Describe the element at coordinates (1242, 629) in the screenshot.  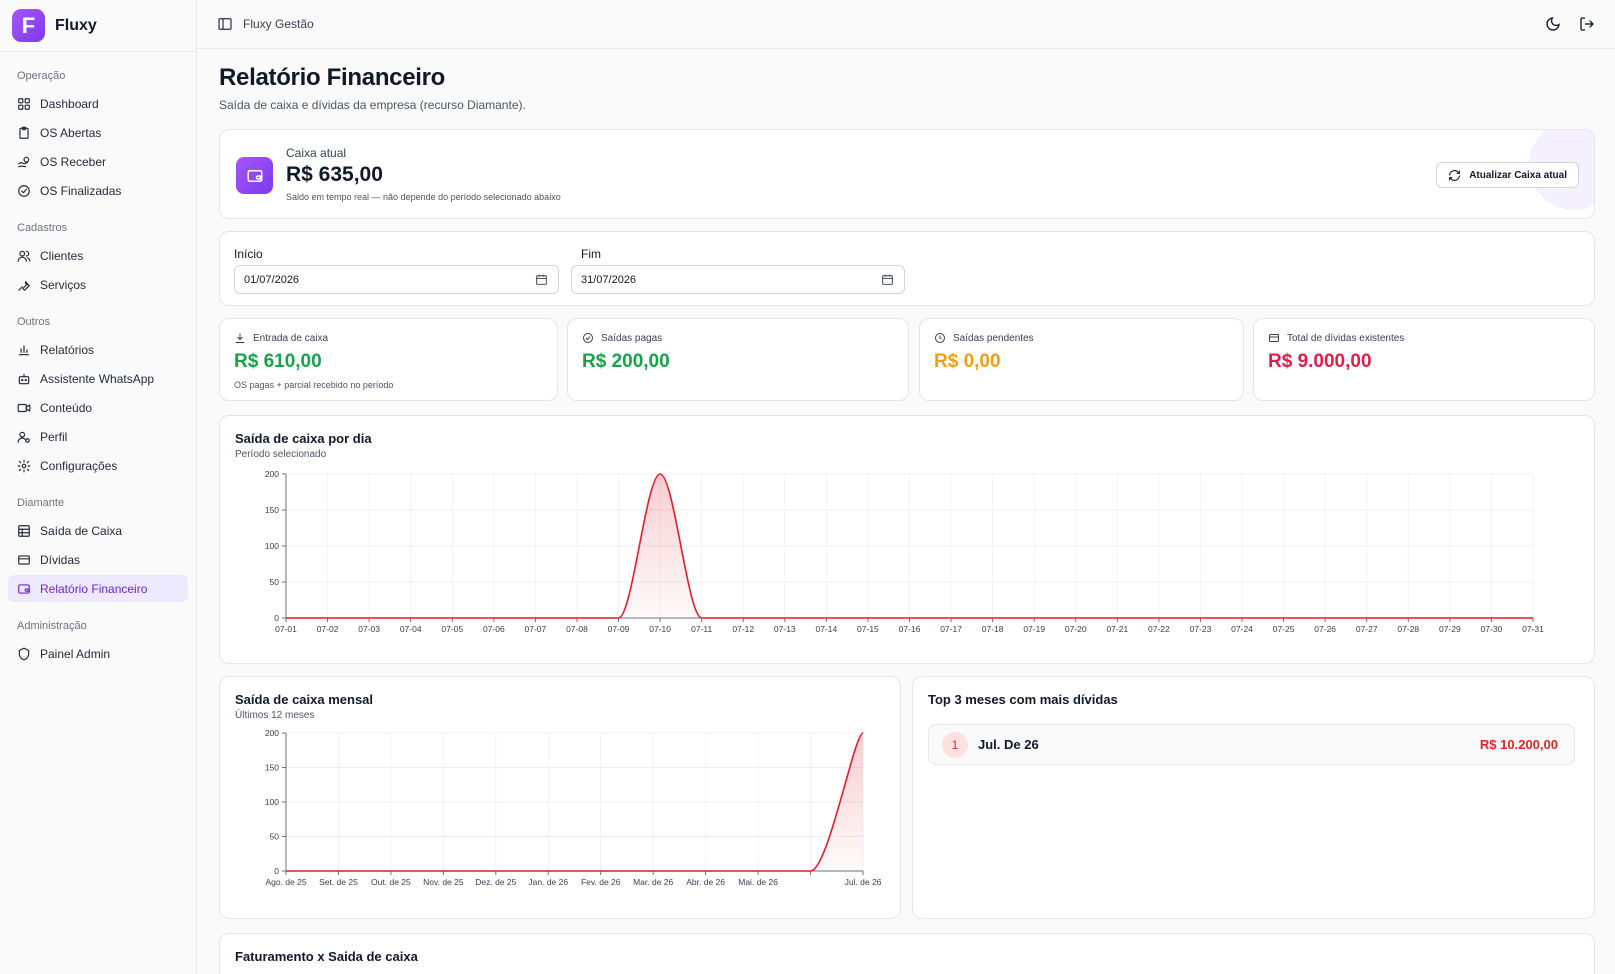
I see `x-tick-label: 07-24` at that location.